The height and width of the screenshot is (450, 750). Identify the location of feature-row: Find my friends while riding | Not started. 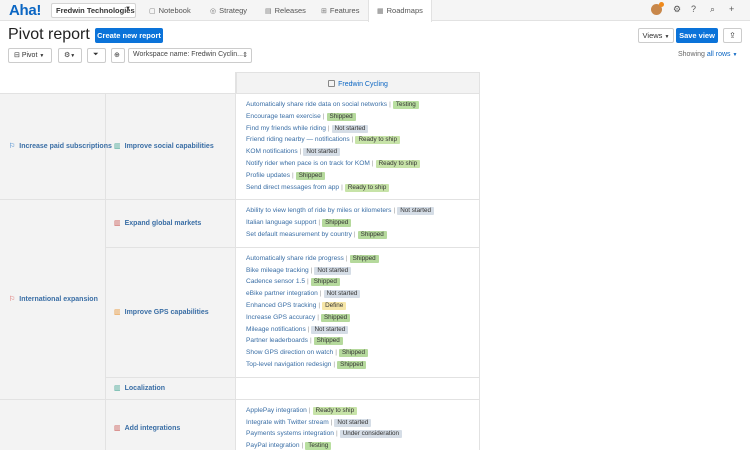
(307, 129).